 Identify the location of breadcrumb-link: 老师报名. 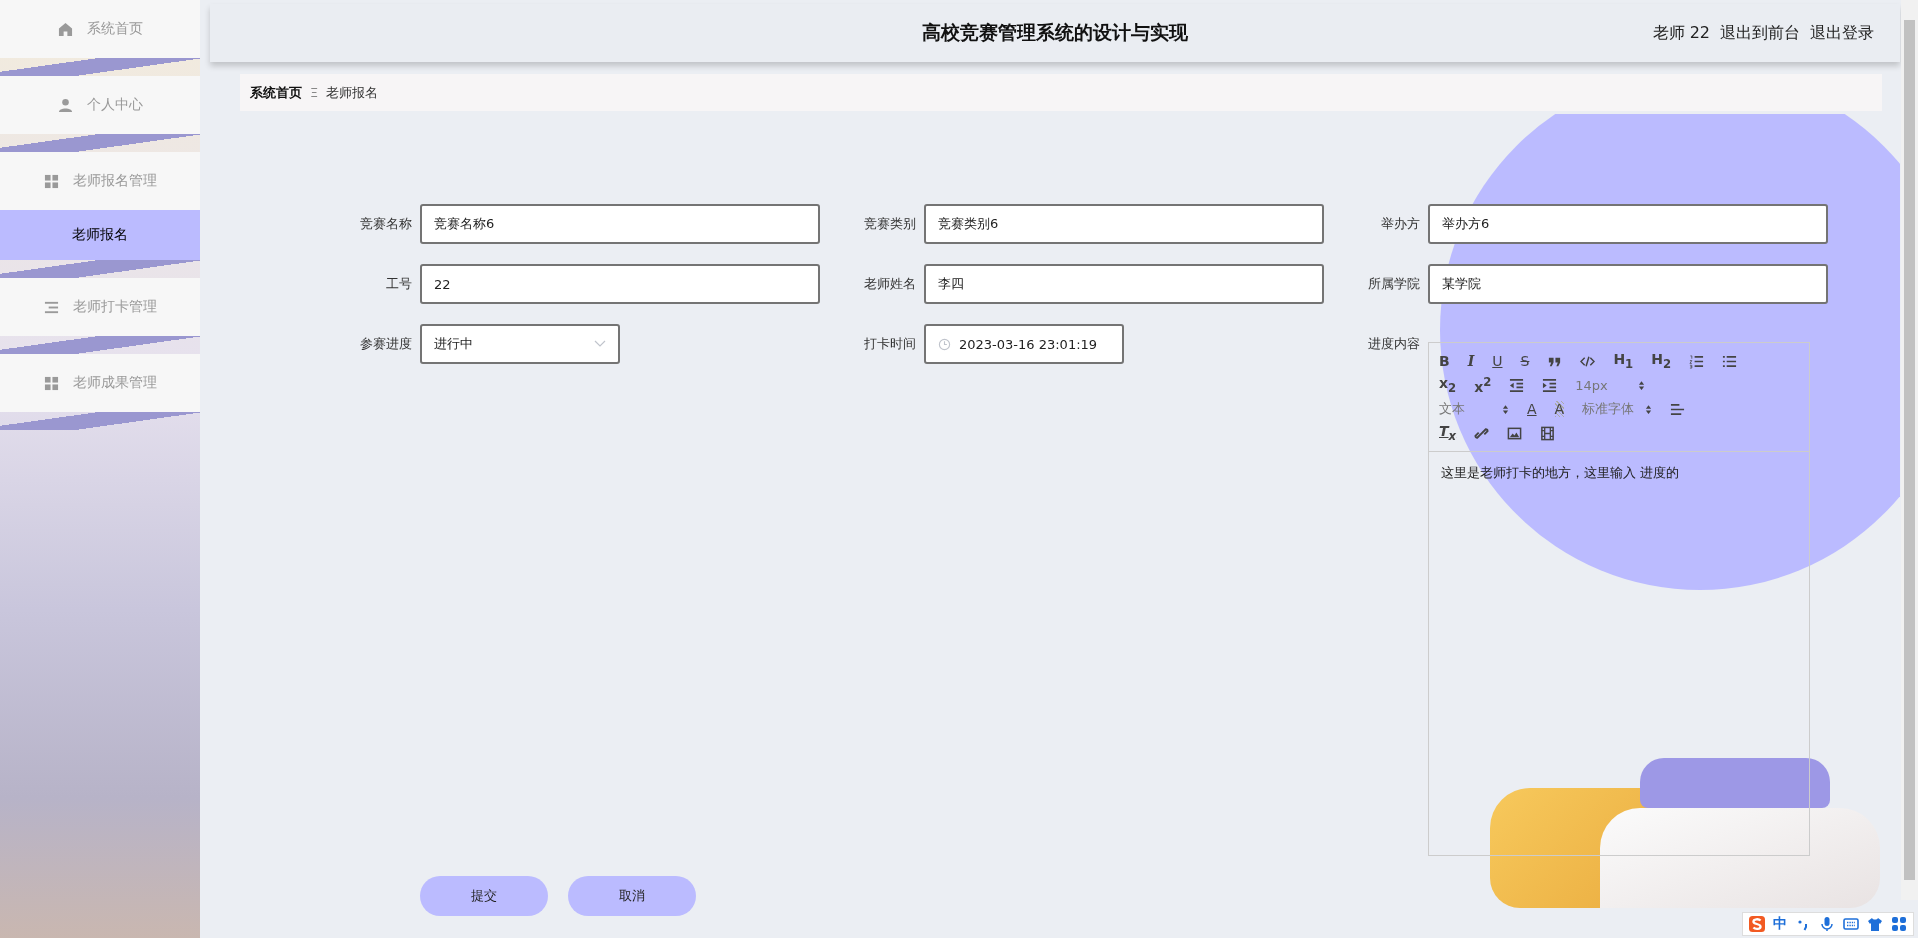
(352, 92).